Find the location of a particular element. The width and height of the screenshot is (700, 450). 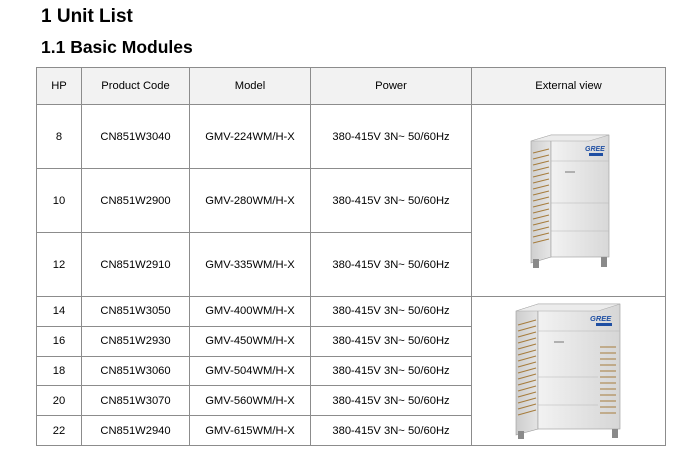

hp-cell: 22 is located at coordinates (59, 430).